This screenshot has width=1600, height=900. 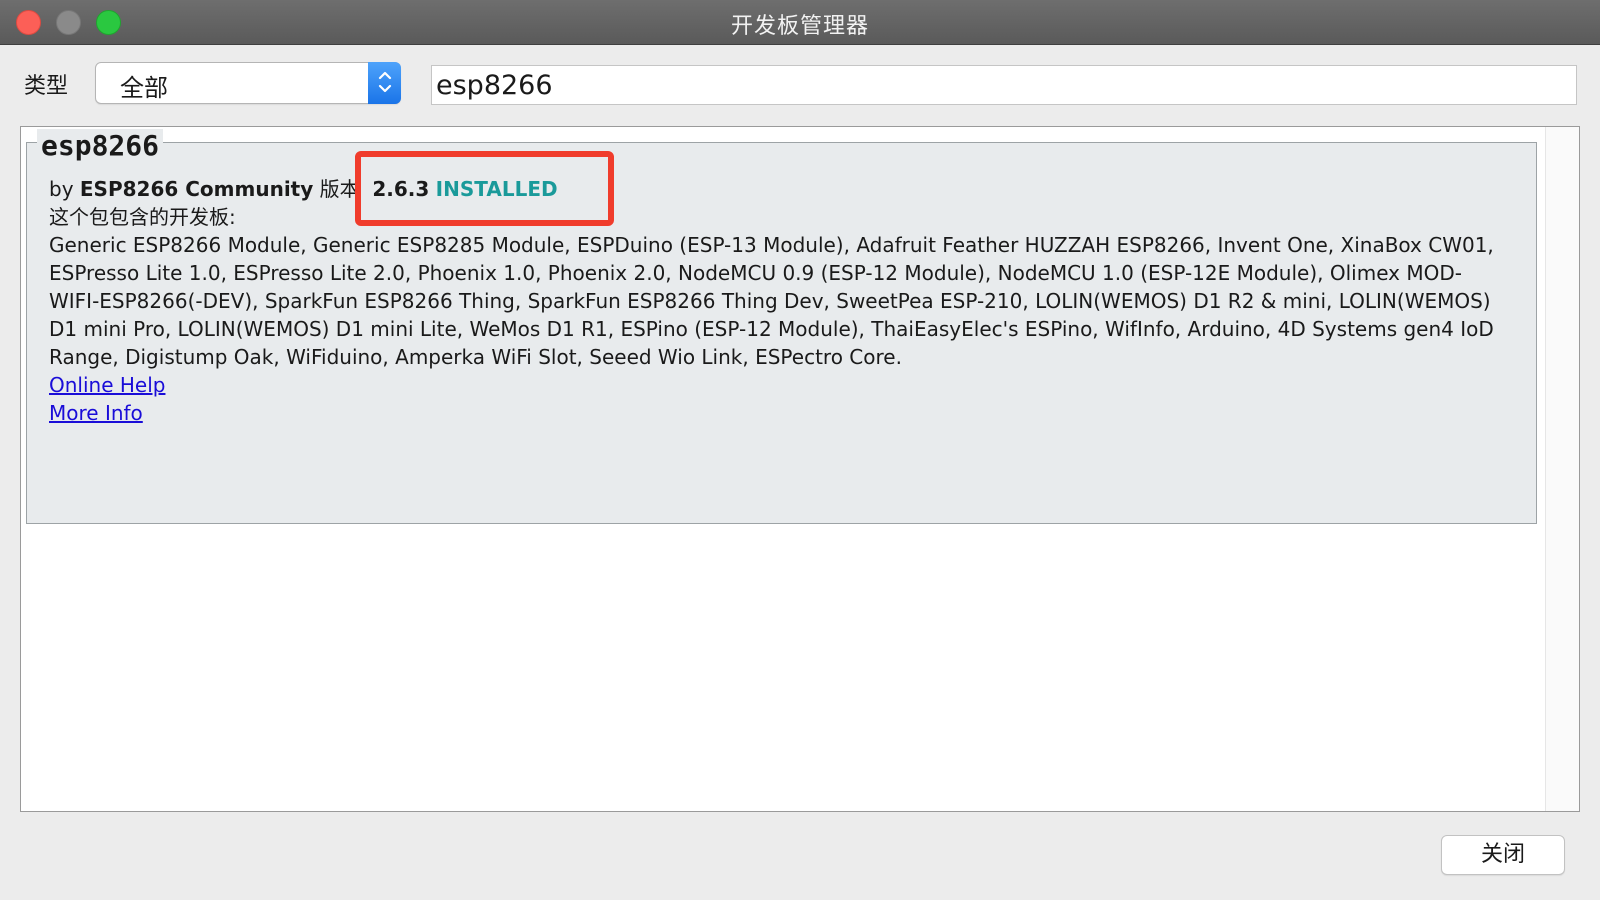 I want to click on package-author: ESP8266 Community, so click(x=196, y=189).